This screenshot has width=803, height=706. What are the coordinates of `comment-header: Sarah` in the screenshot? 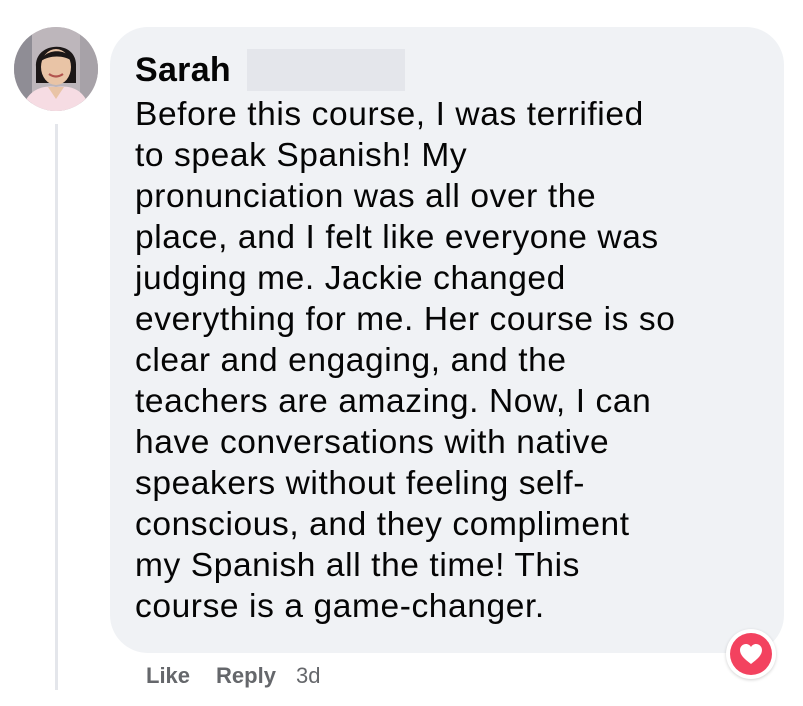 It's located at (270, 70).